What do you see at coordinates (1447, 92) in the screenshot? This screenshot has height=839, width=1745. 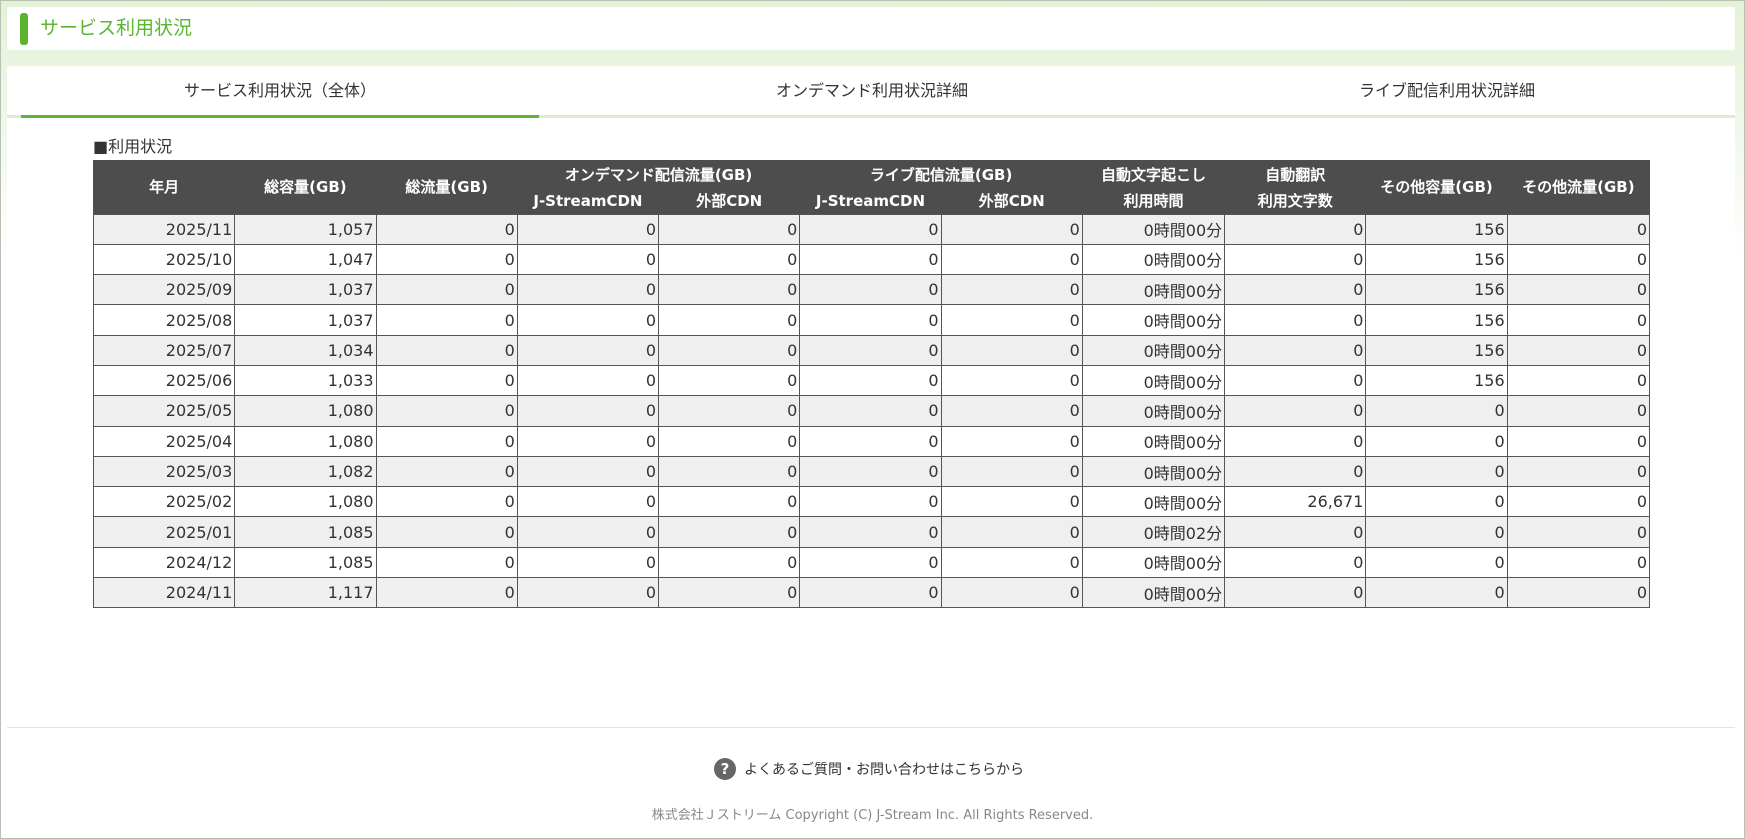 I see `tab-live-usage-detail: ライブ配信利用状況詳細` at bounding box center [1447, 92].